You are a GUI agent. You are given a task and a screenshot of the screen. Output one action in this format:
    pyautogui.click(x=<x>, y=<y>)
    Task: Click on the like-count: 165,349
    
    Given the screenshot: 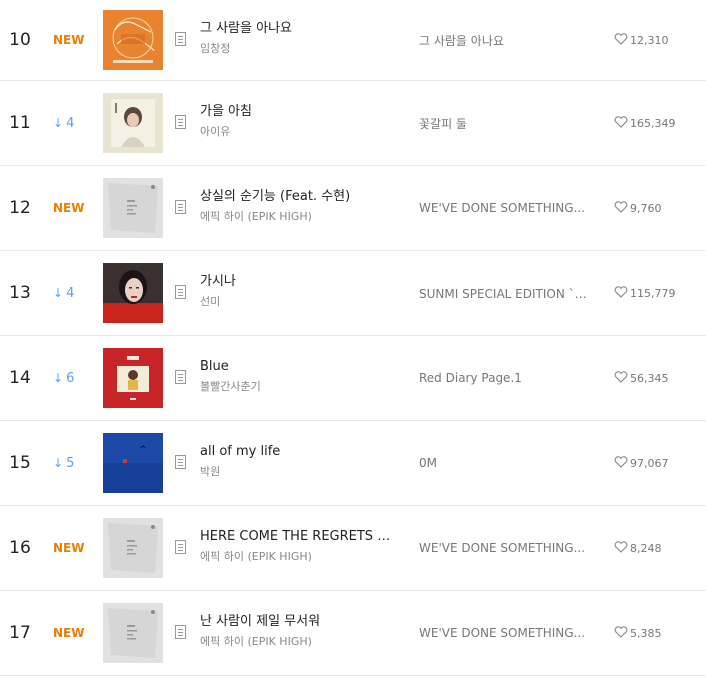 What is the action you would take?
    pyautogui.click(x=653, y=123)
    